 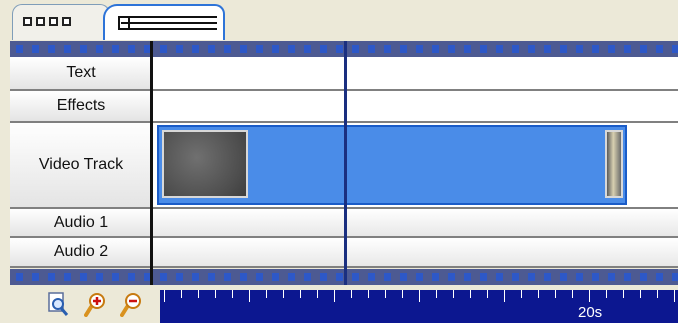 What do you see at coordinates (415, 107) in the screenshot?
I see `track-lane-effects` at bounding box center [415, 107].